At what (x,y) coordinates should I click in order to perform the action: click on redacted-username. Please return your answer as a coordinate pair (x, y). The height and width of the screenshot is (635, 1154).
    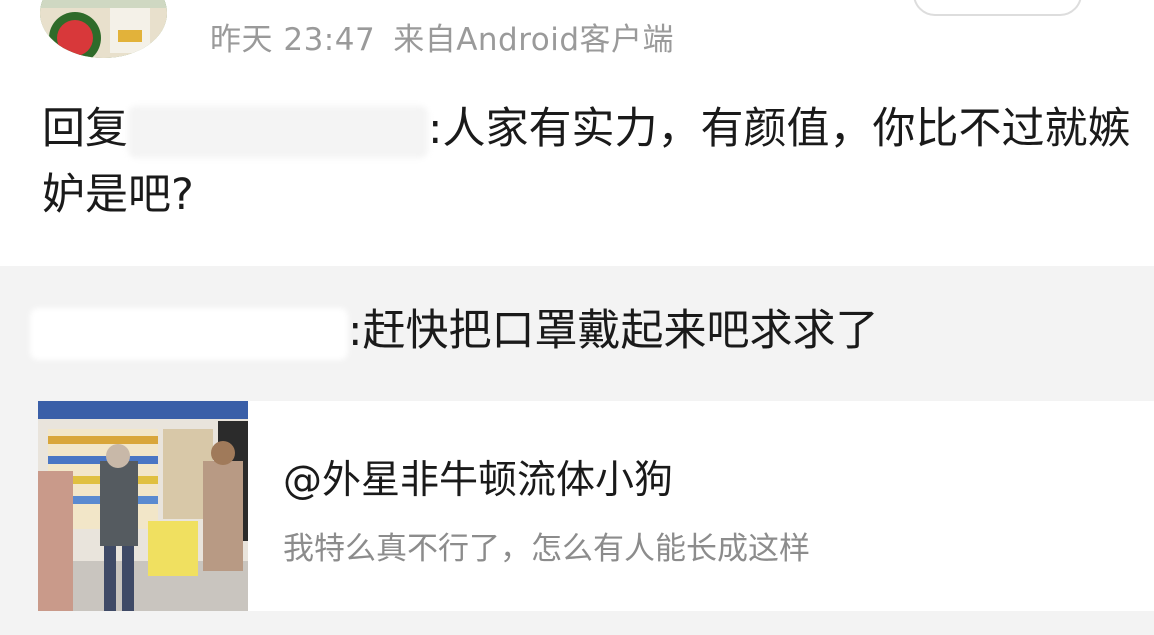
    Looking at the image, I should click on (278, 131).